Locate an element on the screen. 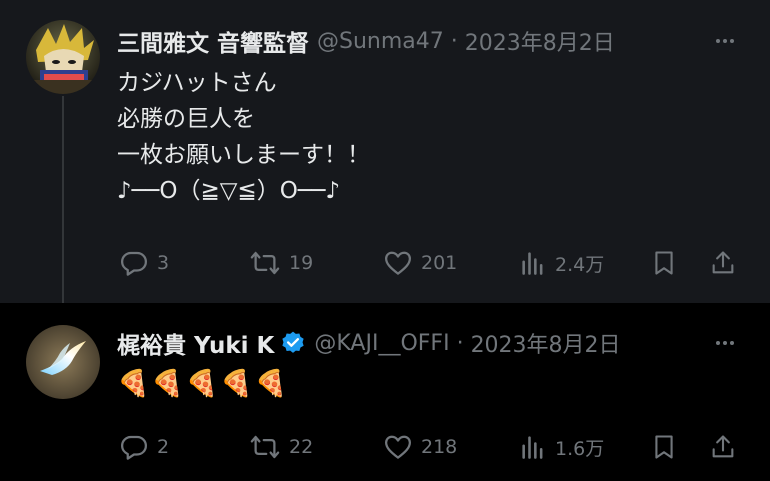 Image resolution: width=770 pixels, height=481 pixels. display-name: 梶裕貴 Yuki K is located at coordinates (195, 343).